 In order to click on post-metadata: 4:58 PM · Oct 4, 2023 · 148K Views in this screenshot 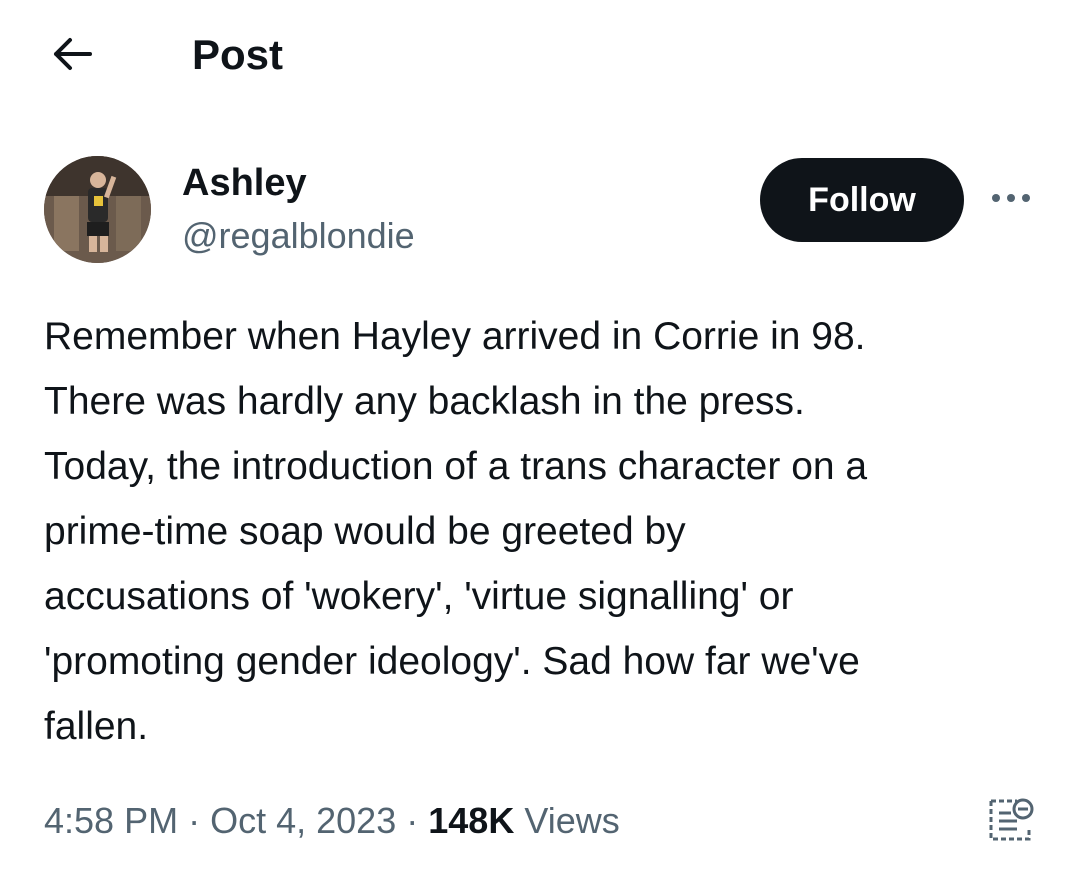, I will do `click(332, 821)`.